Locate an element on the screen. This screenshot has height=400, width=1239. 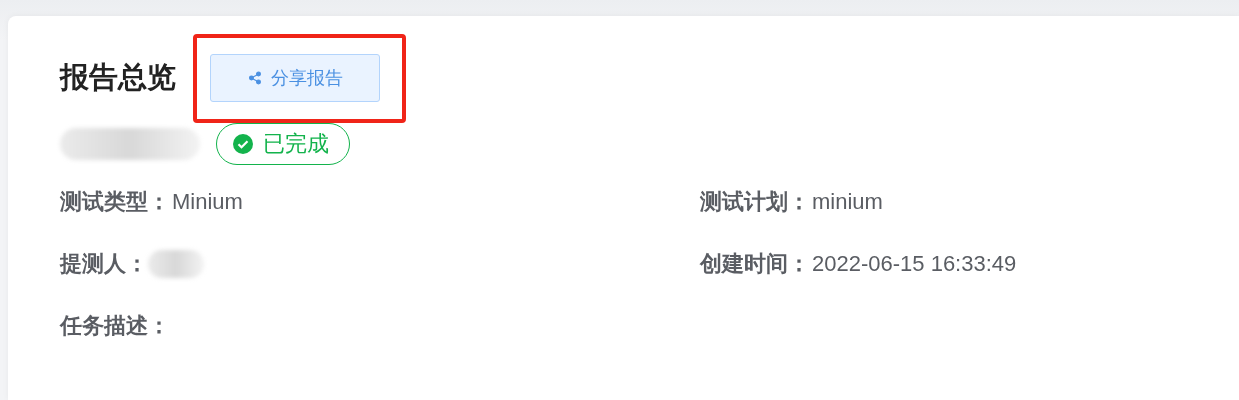
field-label: 提测人： is located at coordinates (104, 264).